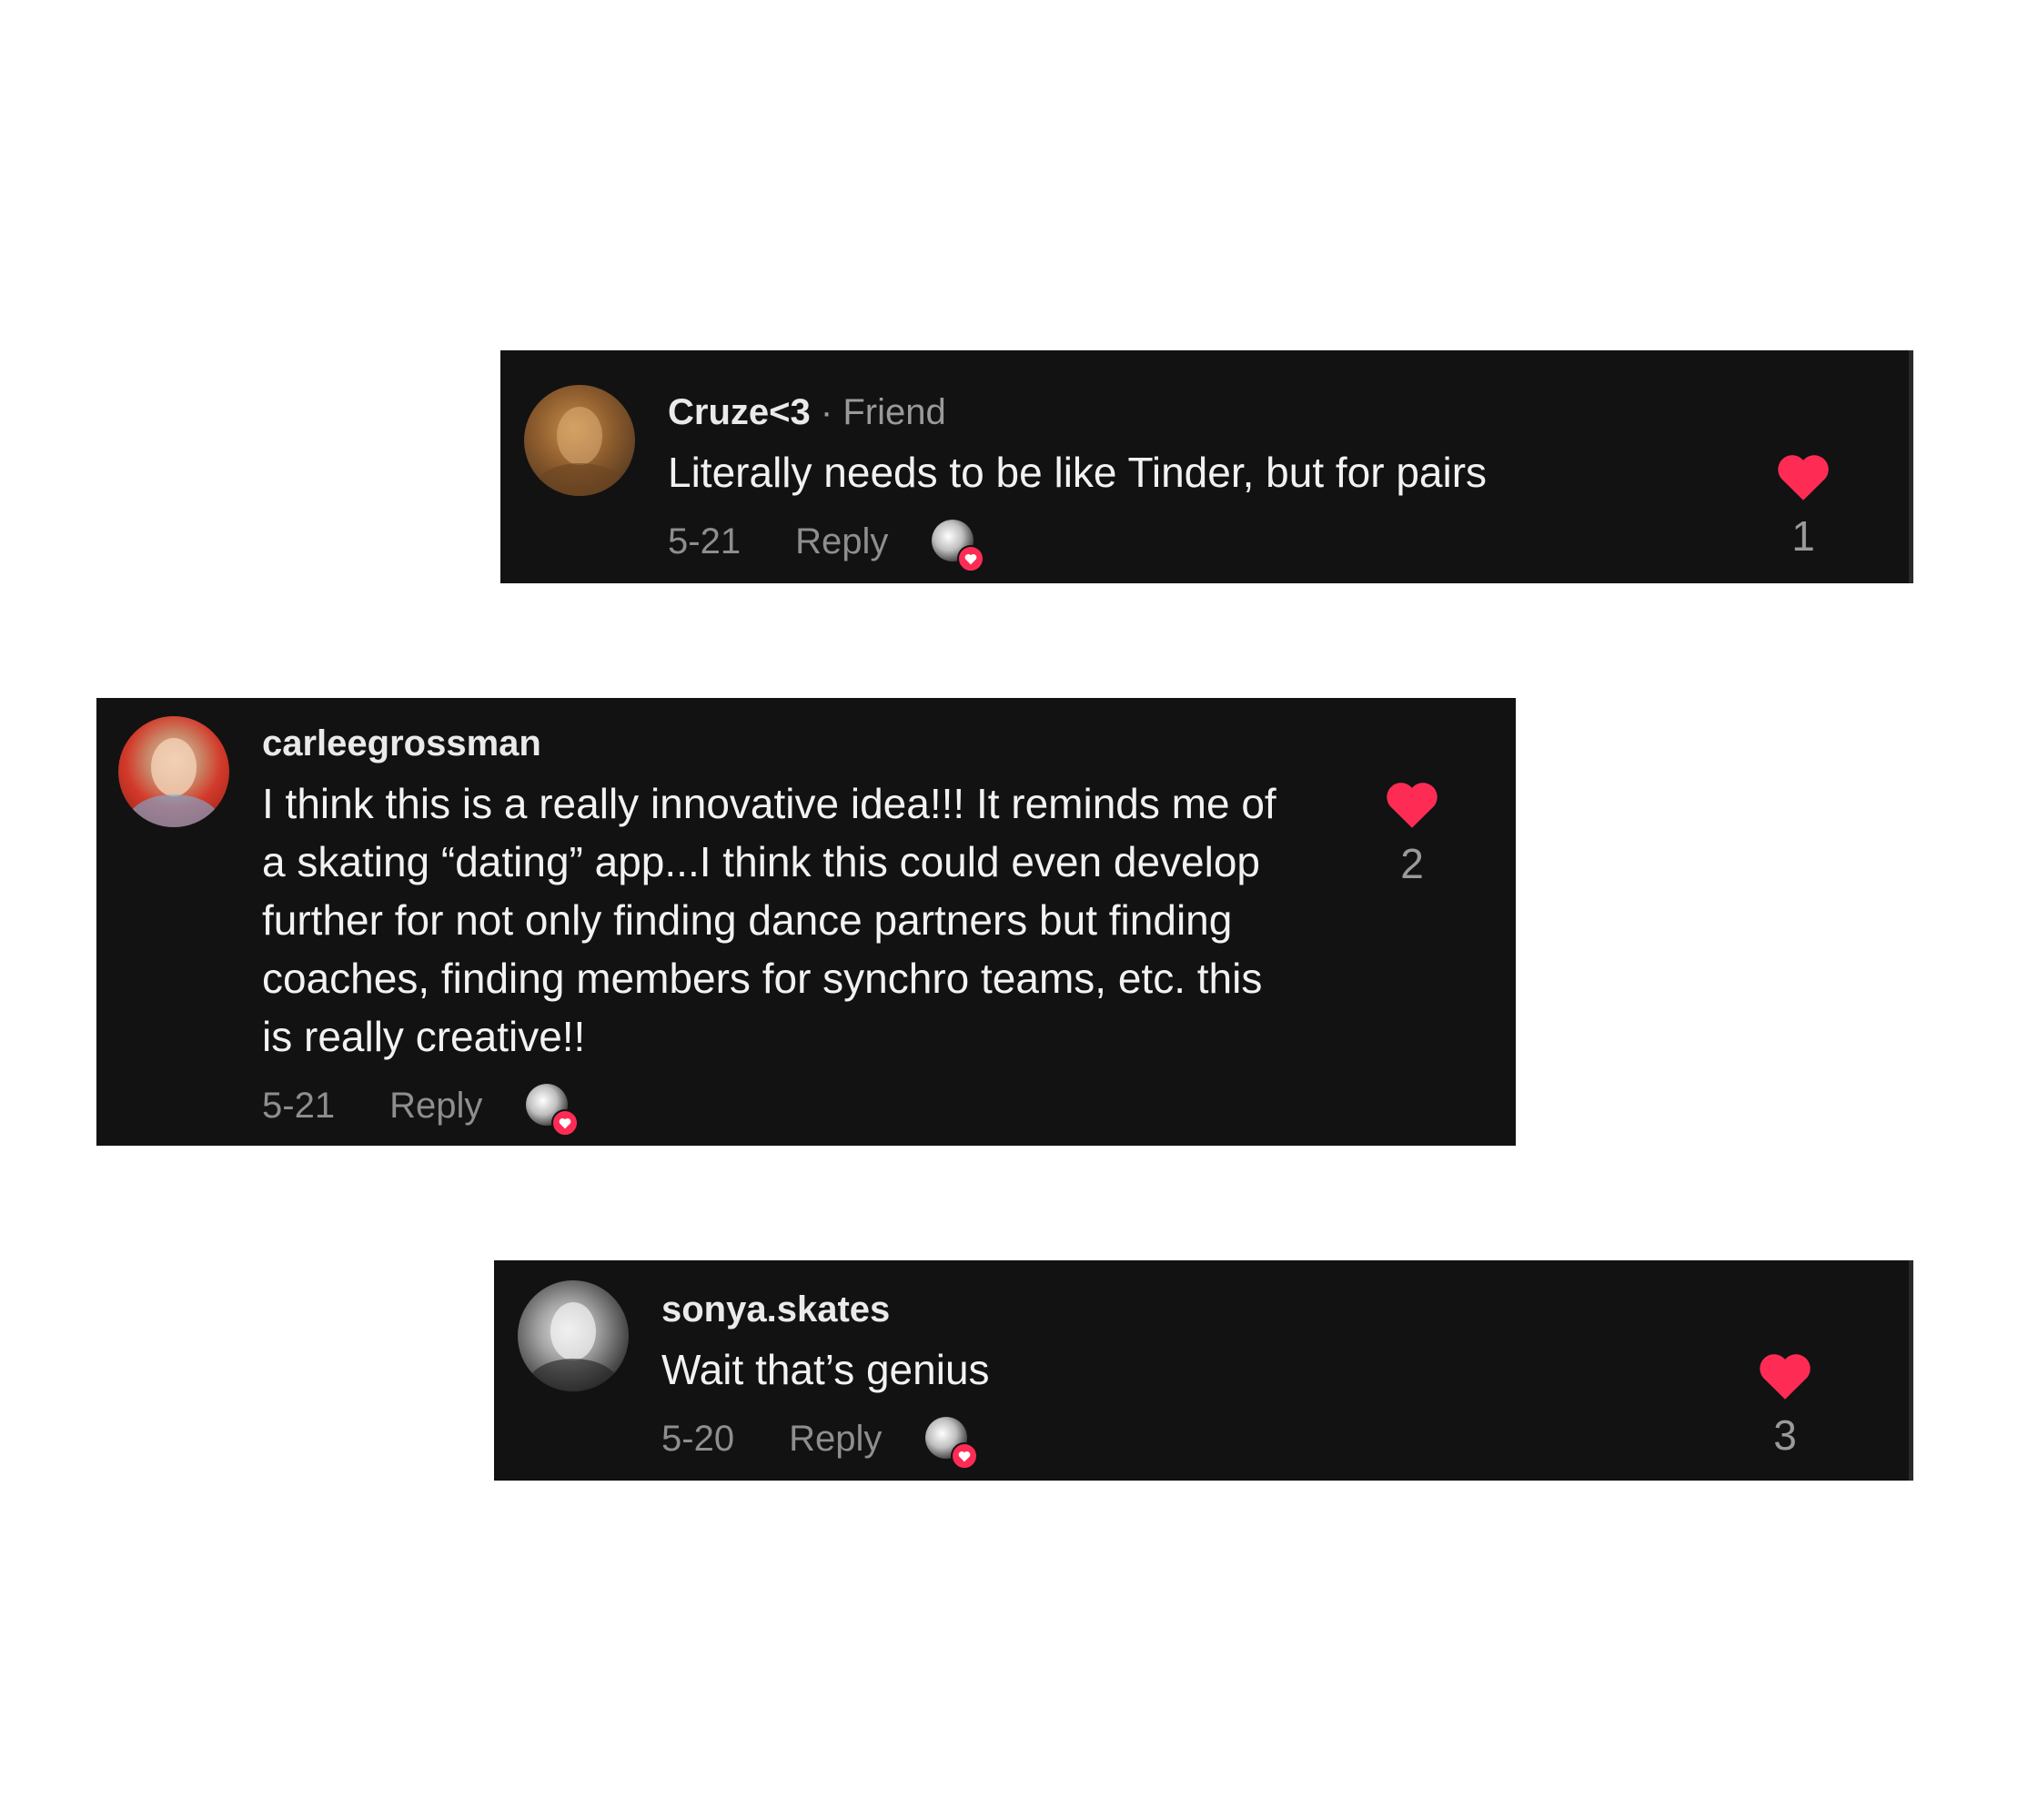  I want to click on comment-meta: 5-20 Reply, so click(1207, 1440).